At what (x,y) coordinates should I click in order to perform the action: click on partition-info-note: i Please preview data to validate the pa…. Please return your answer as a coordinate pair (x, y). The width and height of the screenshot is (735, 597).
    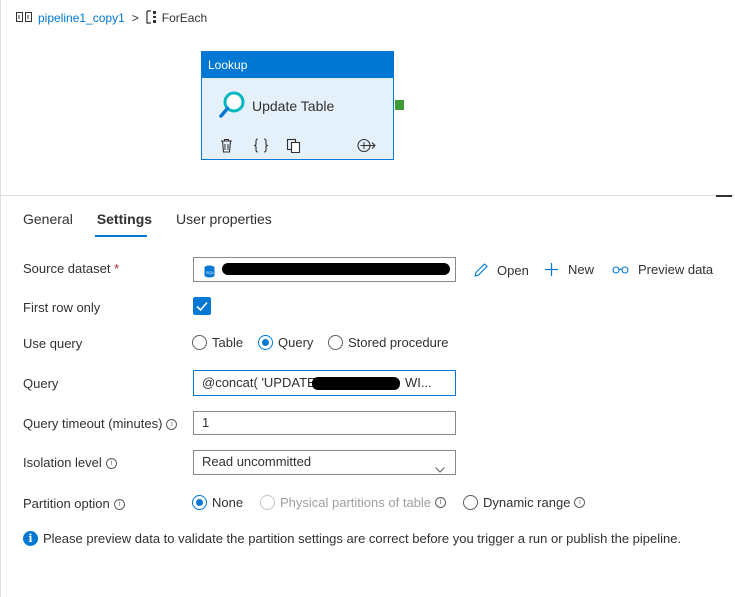
    Looking at the image, I should click on (352, 538).